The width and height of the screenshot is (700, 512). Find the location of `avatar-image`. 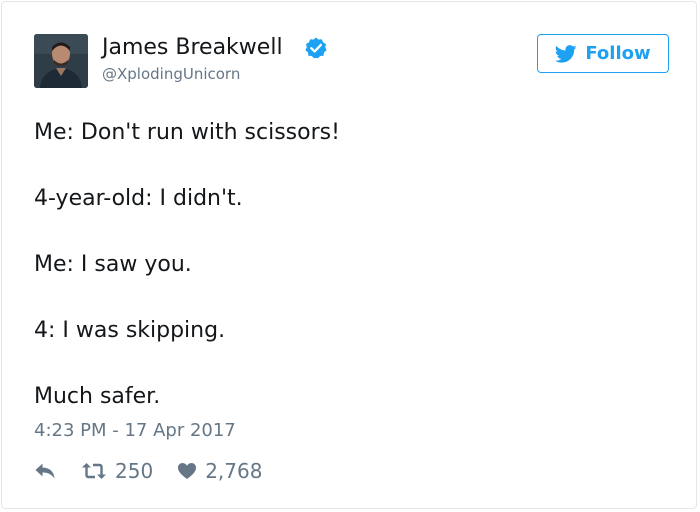

avatar-image is located at coordinates (61, 61).